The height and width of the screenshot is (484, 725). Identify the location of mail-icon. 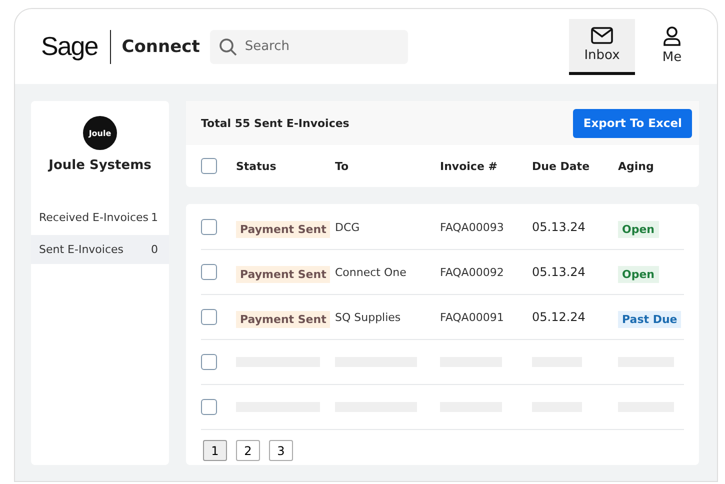
(602, 35).